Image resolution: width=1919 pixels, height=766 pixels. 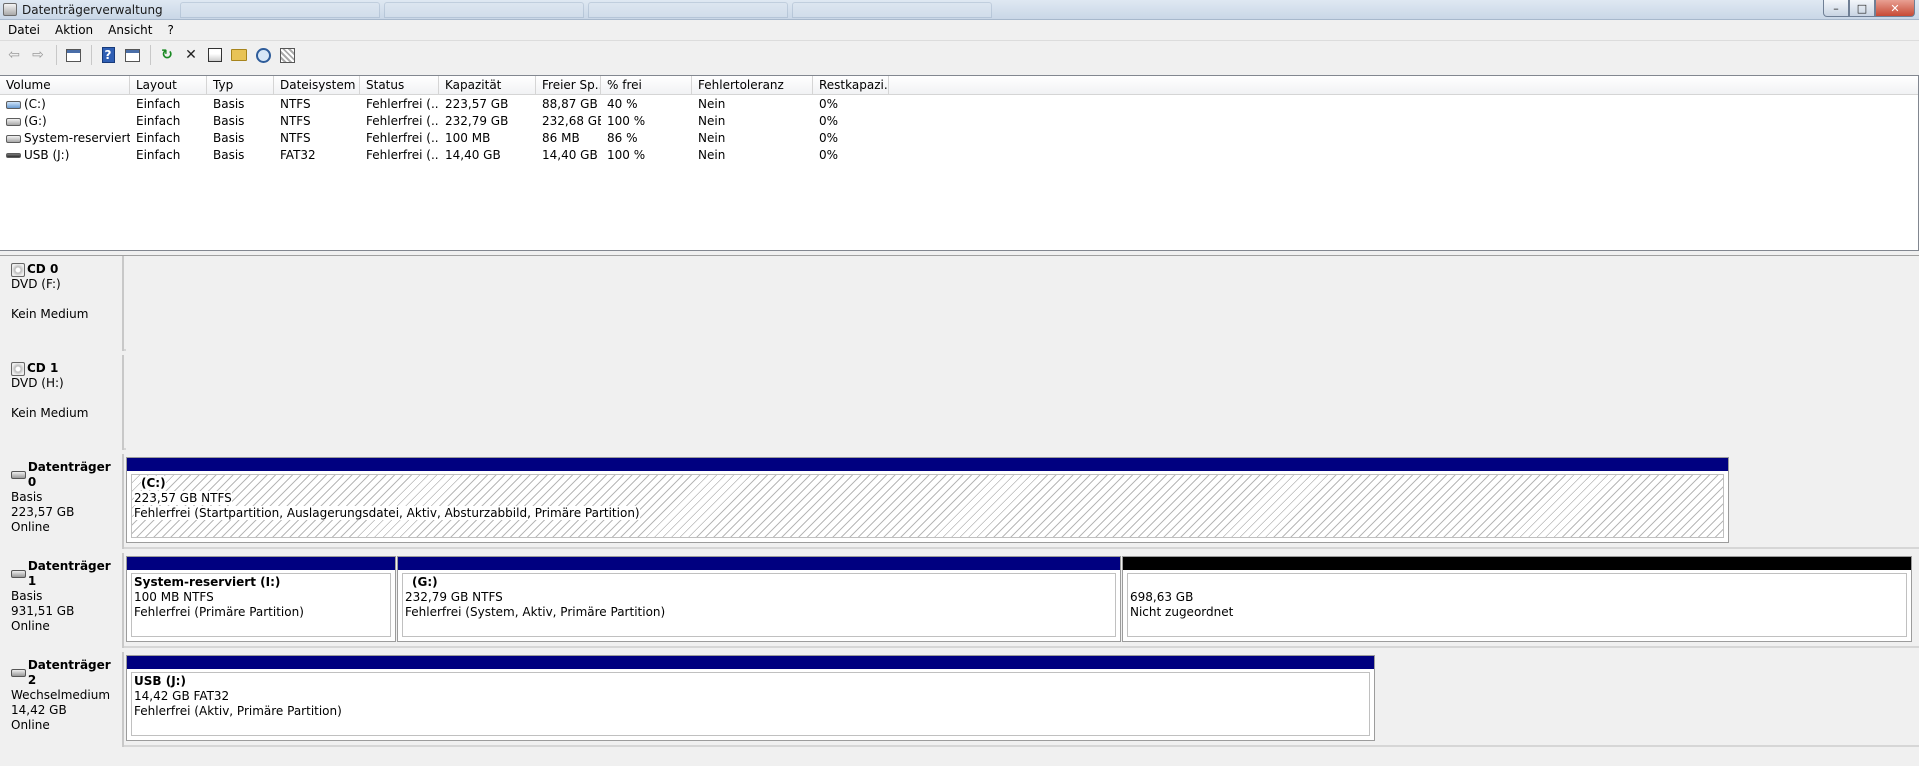 What do you see at coordinates (752, 85) in the screenshot?
I see `column-header-fehlertoleranz: Fehlertoleranz` at bounding box center [752, 85].